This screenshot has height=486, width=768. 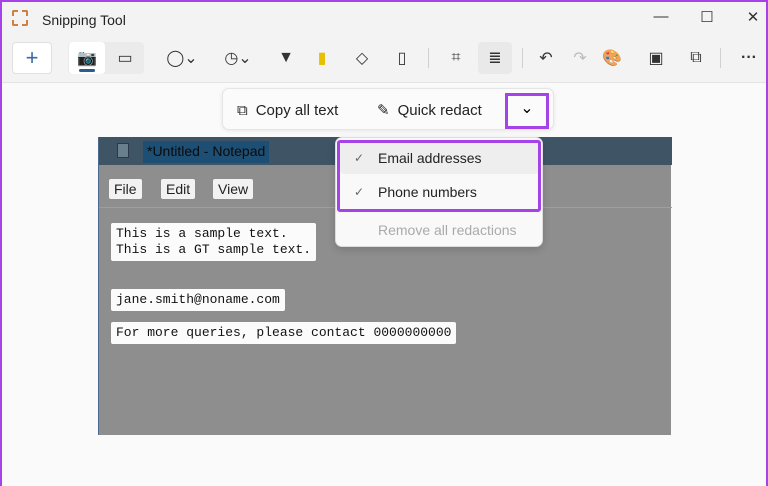 I want to click on ruler-button: ▯, so click(x=402, y=58).